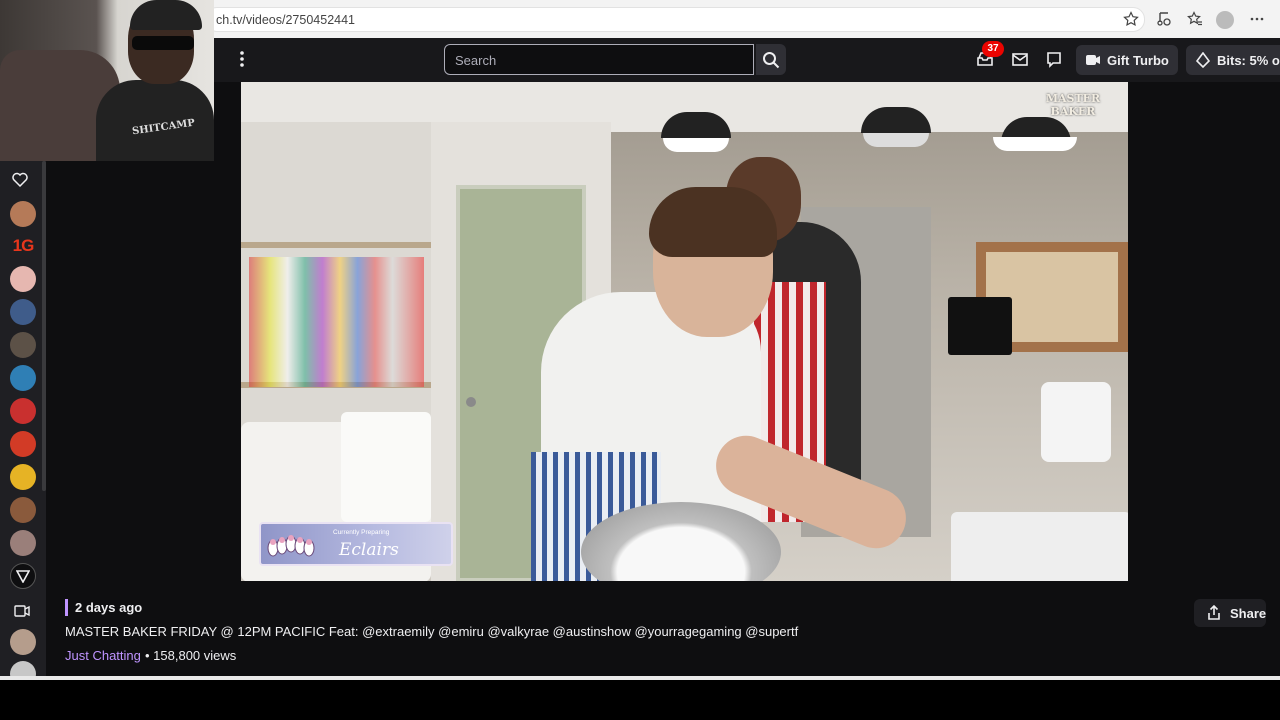 The image size is (1280, 720). I want to click on share-icon, so click(1214, 612).